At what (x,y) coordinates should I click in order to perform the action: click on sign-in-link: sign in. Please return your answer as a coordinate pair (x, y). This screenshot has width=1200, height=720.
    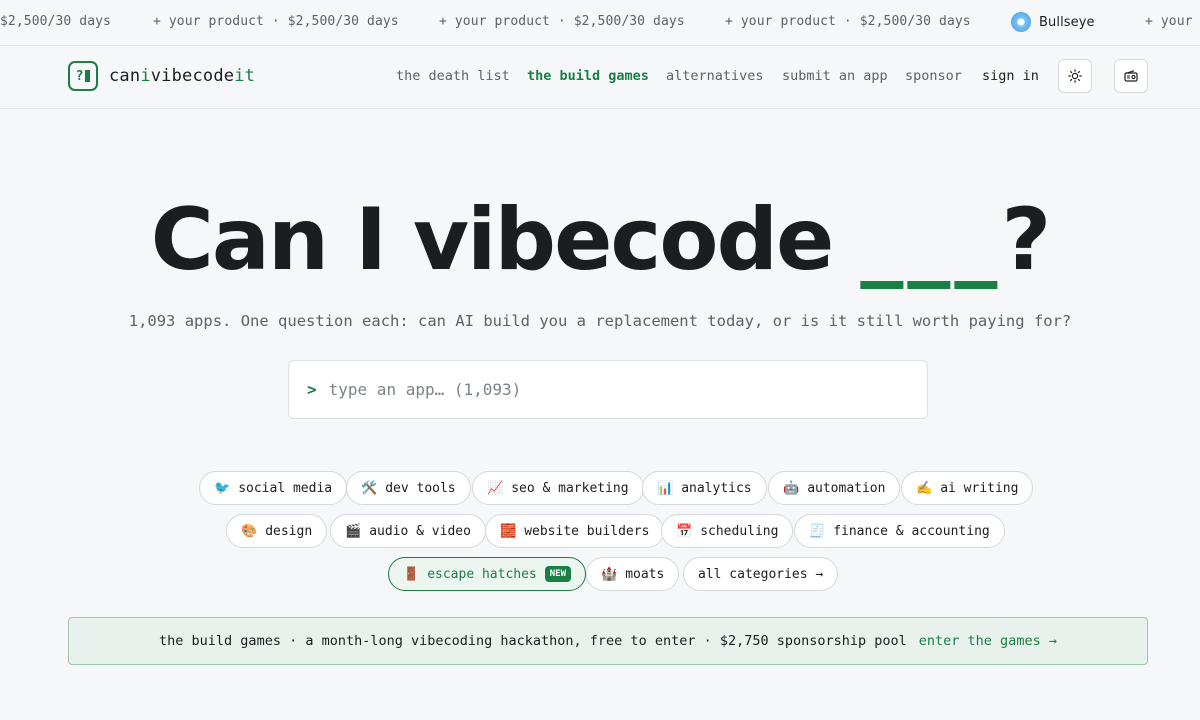
    Looking at the image, I should click on (1010, 76).